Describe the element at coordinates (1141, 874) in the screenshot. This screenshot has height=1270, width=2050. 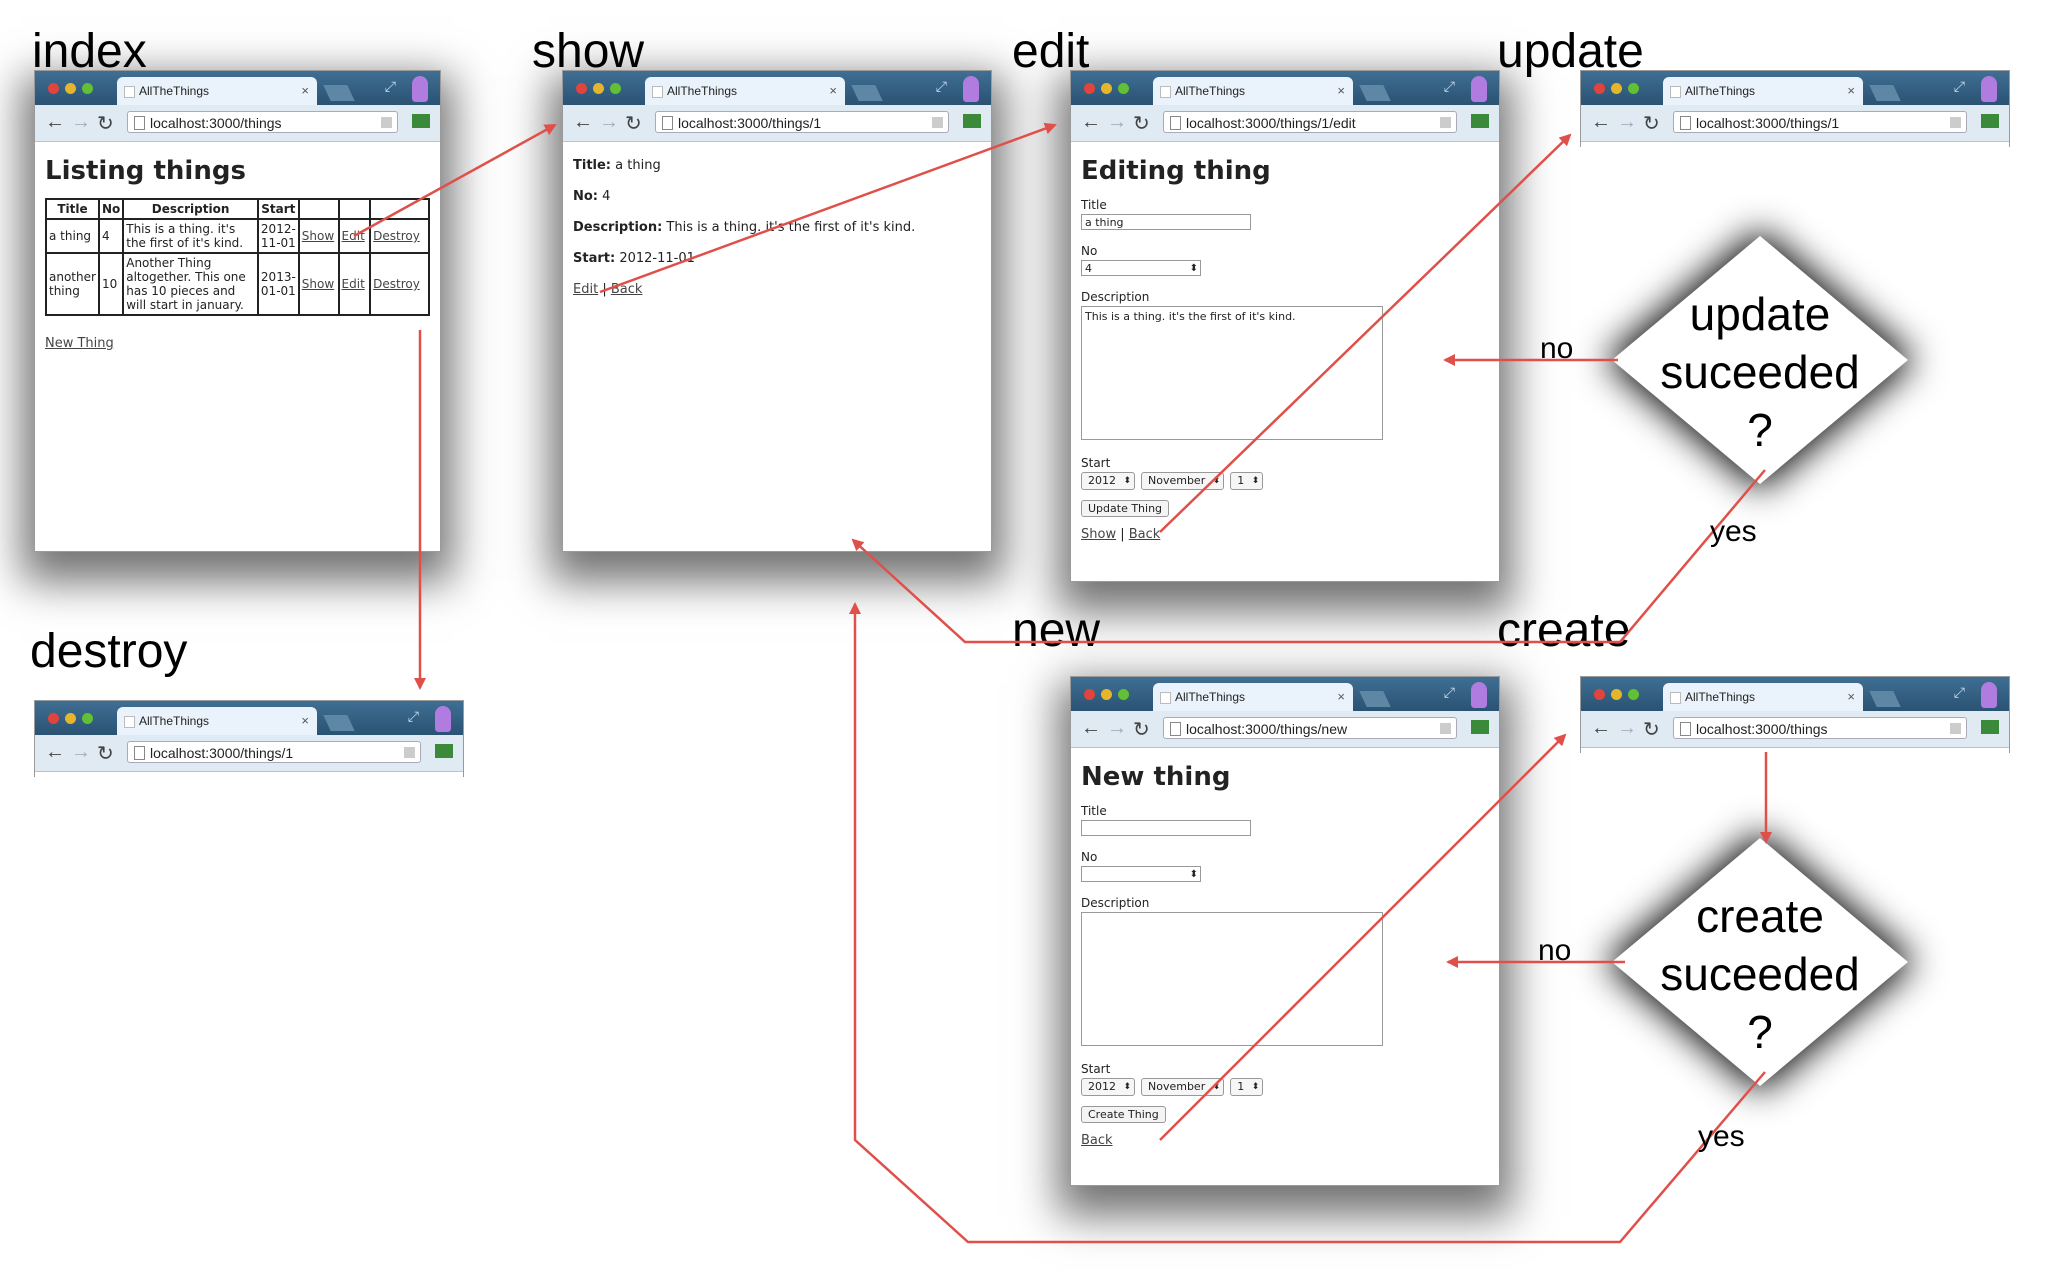
I see `no-stepper` at that location.